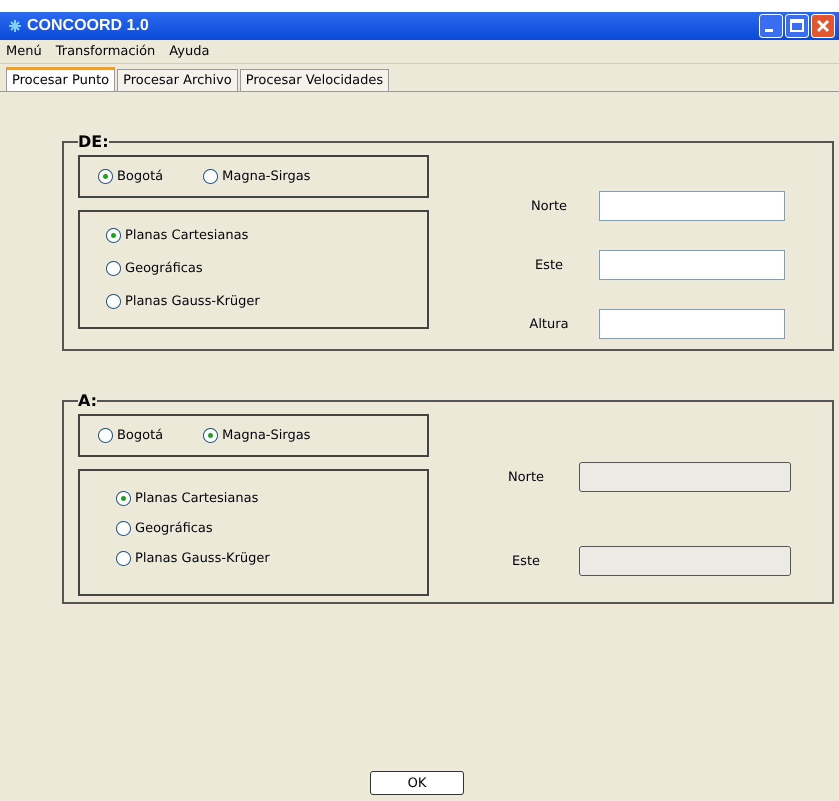 The height and width of the screenshot is (801, 839). I want to click on ok-button: OK, so click(417, 783).